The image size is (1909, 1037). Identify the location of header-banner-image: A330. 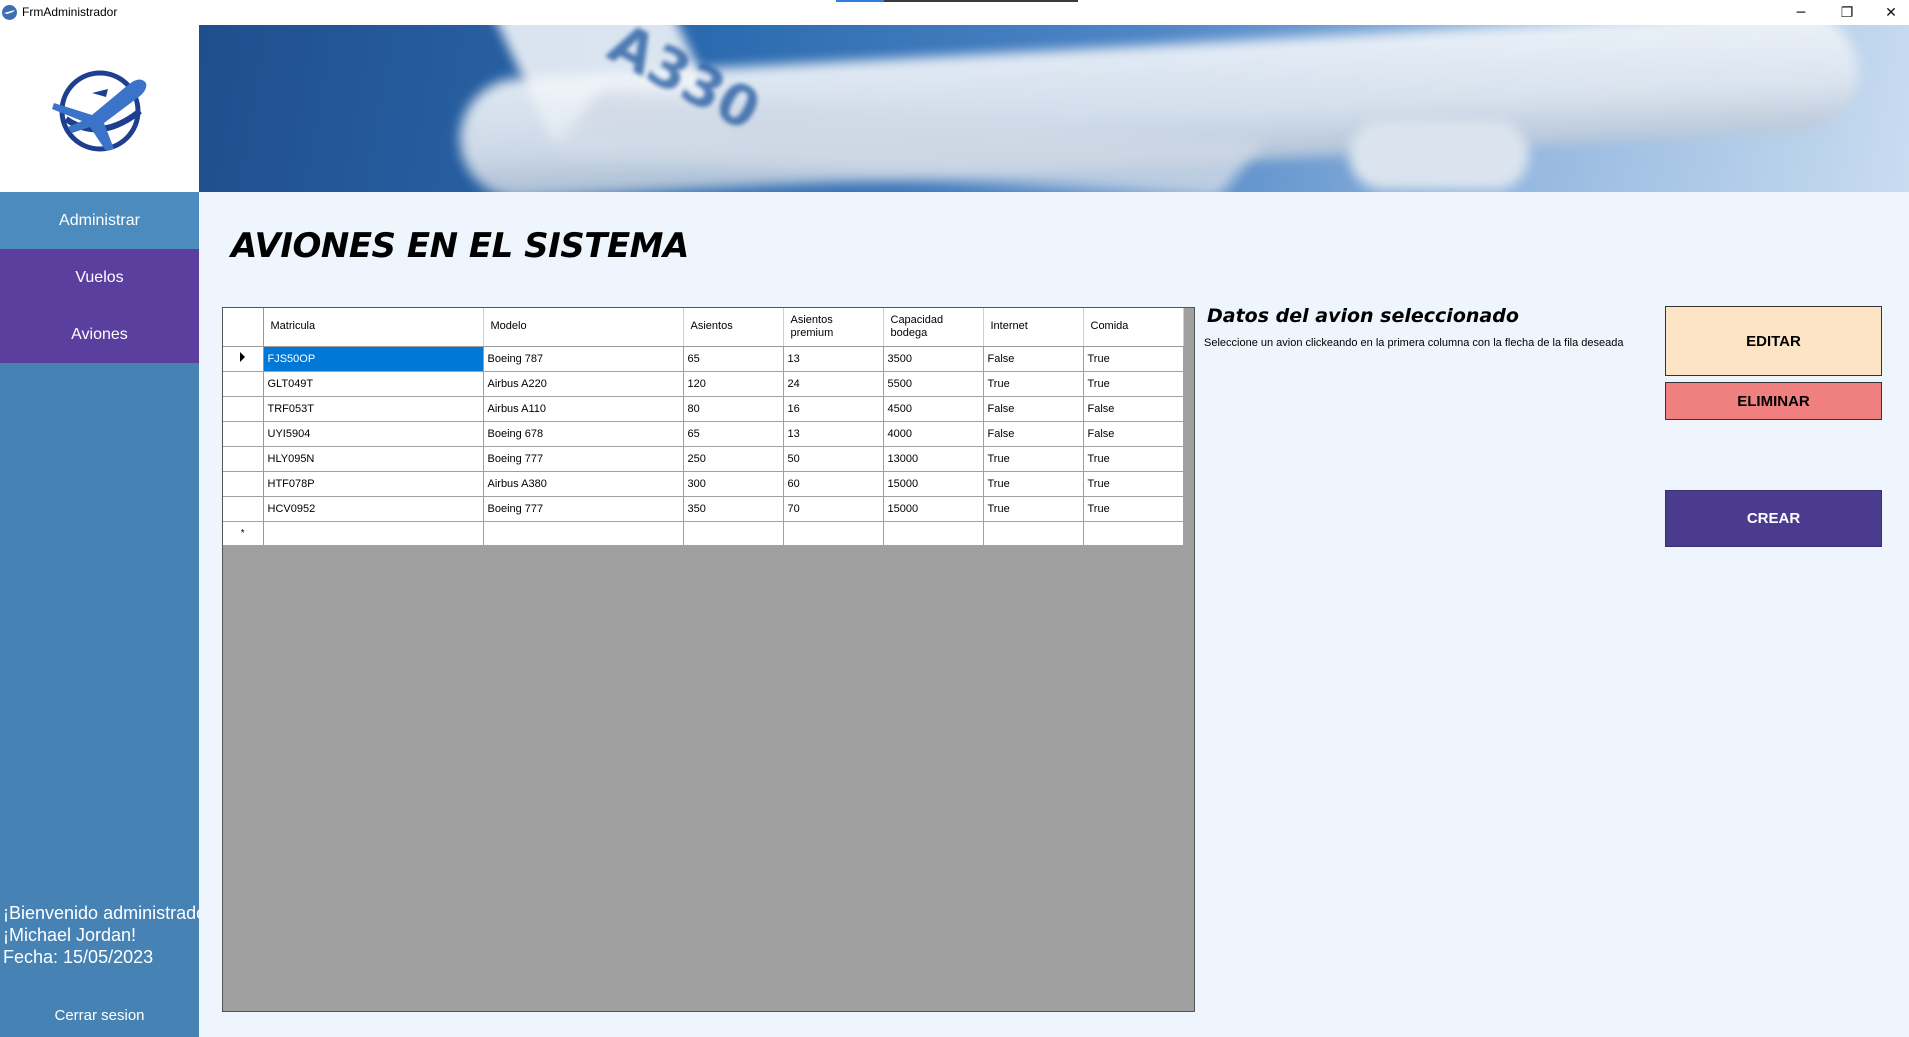
(1054, 108).